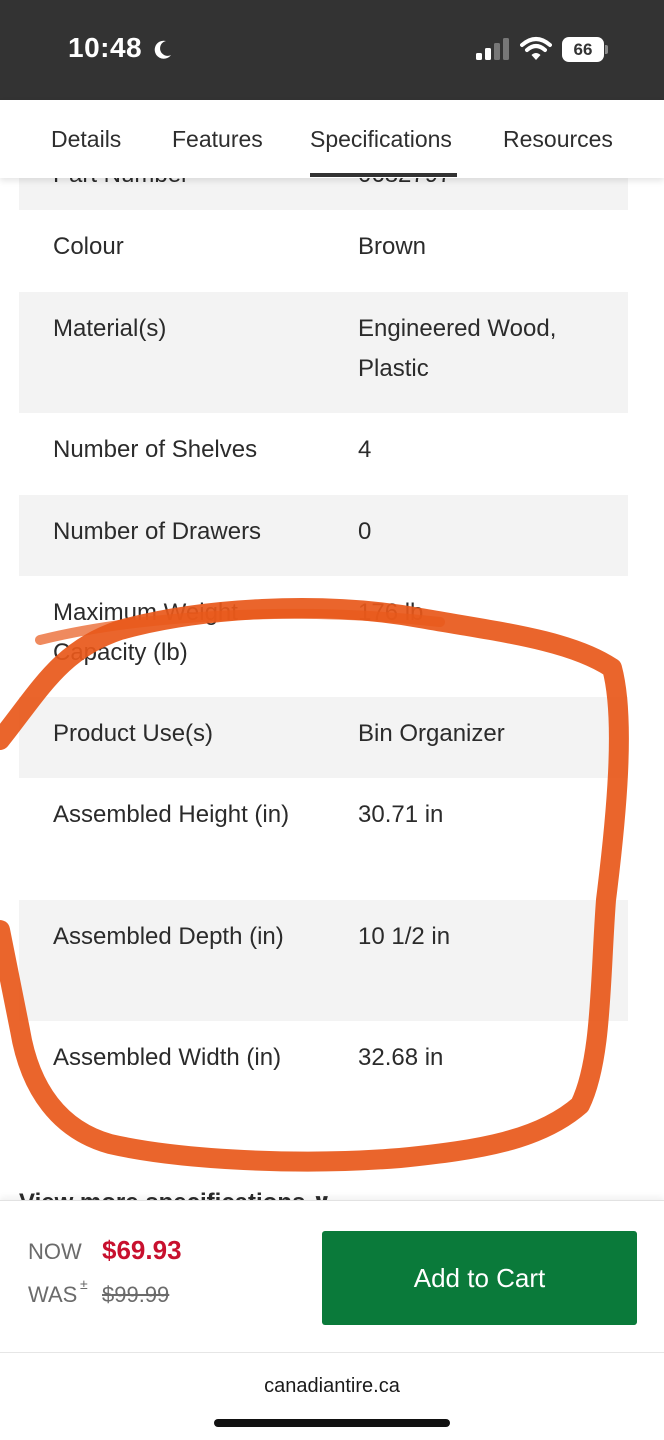 The image size is (664, 1440). Describe the element at coordinates (53, 1294) in the screenshot. I see `was-label: WAS` at that location.